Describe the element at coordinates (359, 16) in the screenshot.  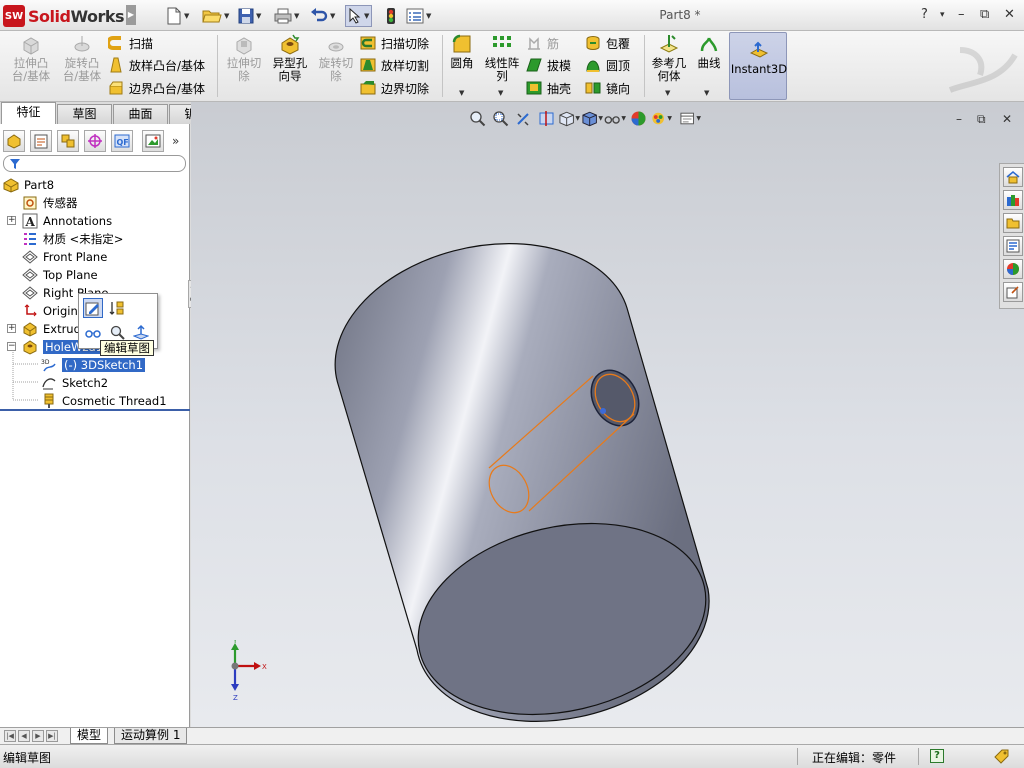
I see `select-button: ▼` at that location.